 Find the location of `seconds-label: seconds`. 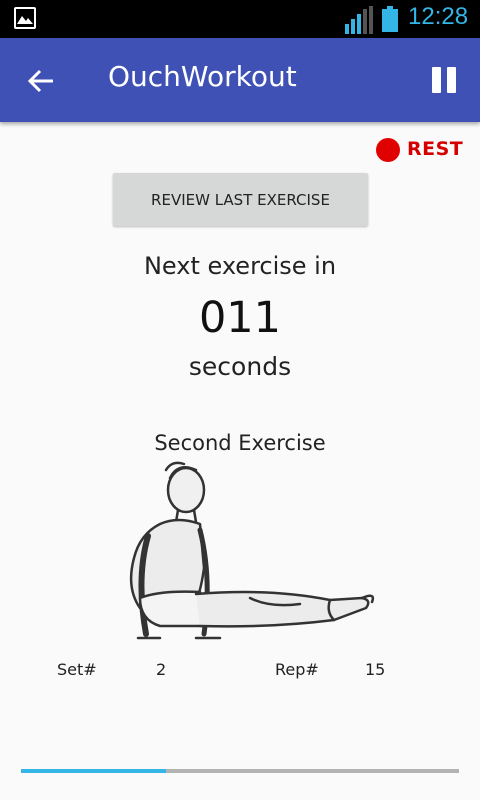

seconds-label: seconds is located at coordinates (240, 366).